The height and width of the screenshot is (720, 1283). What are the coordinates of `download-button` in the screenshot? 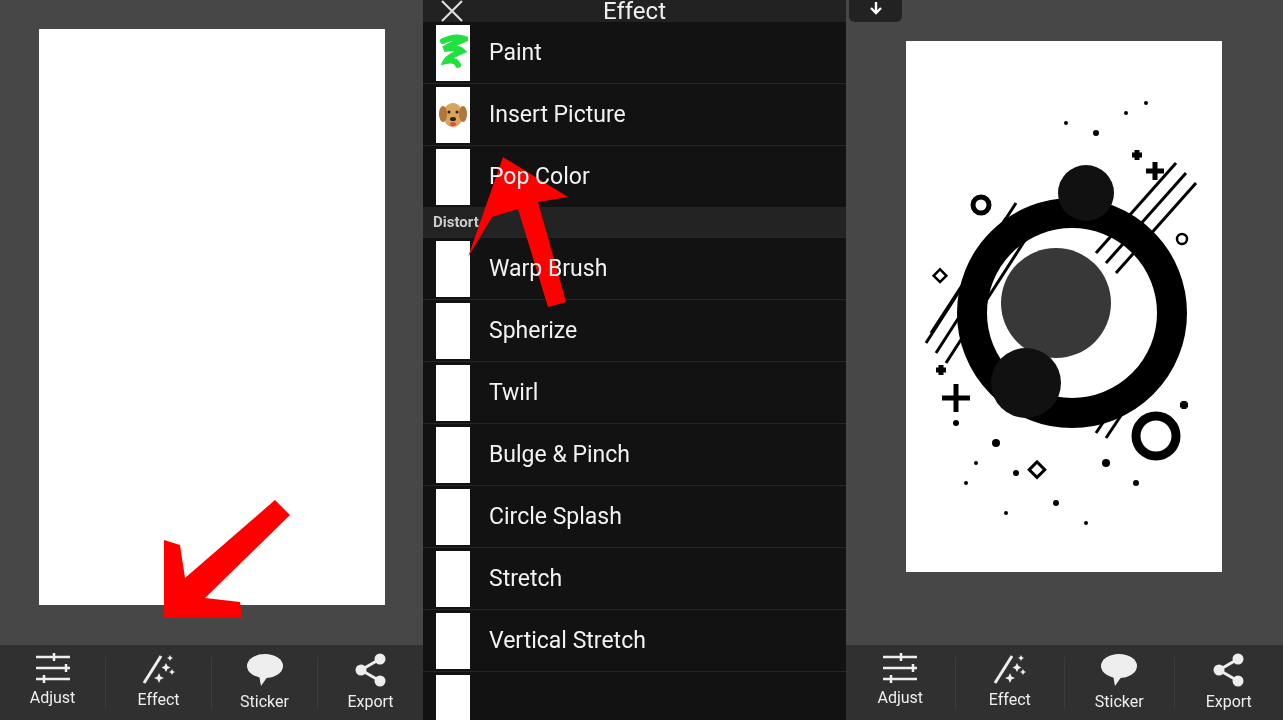 It's located at (875, 11).